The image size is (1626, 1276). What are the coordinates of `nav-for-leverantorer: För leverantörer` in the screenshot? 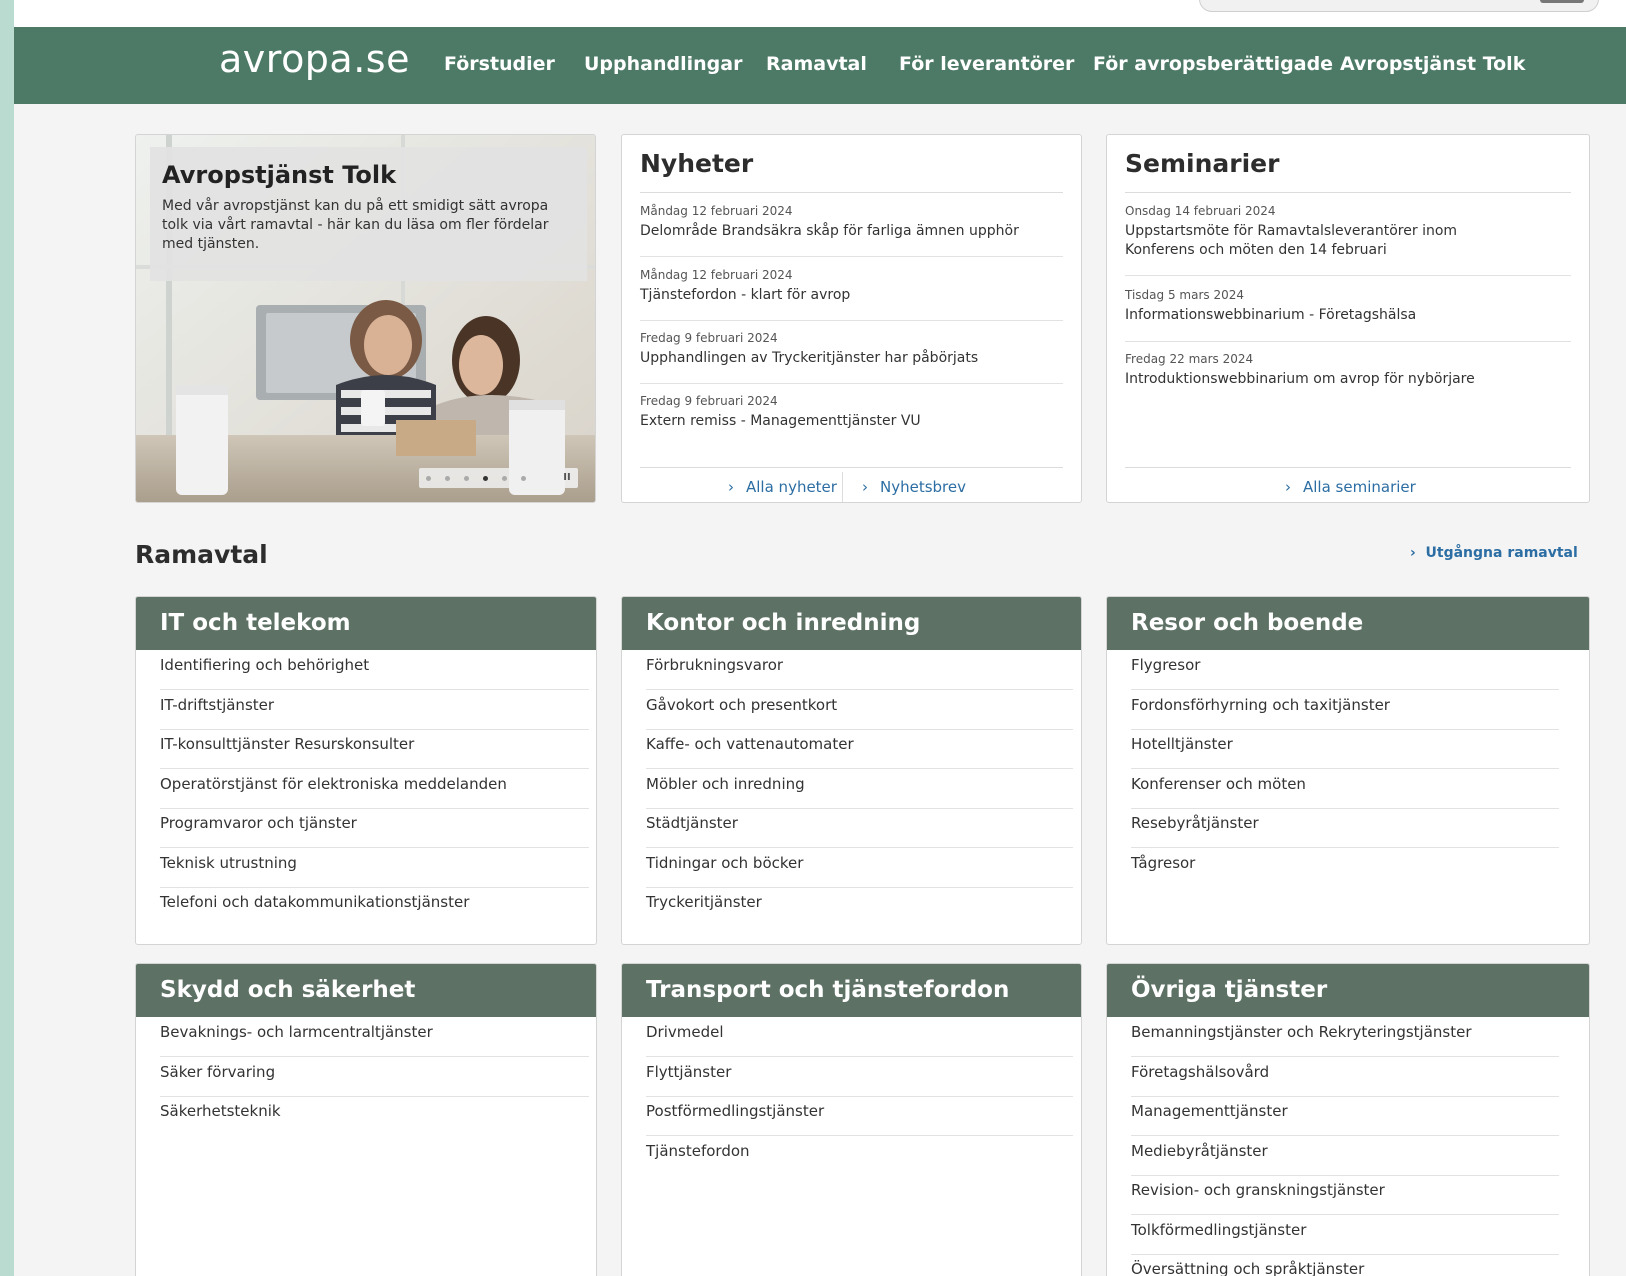 It's located at (986, 64).